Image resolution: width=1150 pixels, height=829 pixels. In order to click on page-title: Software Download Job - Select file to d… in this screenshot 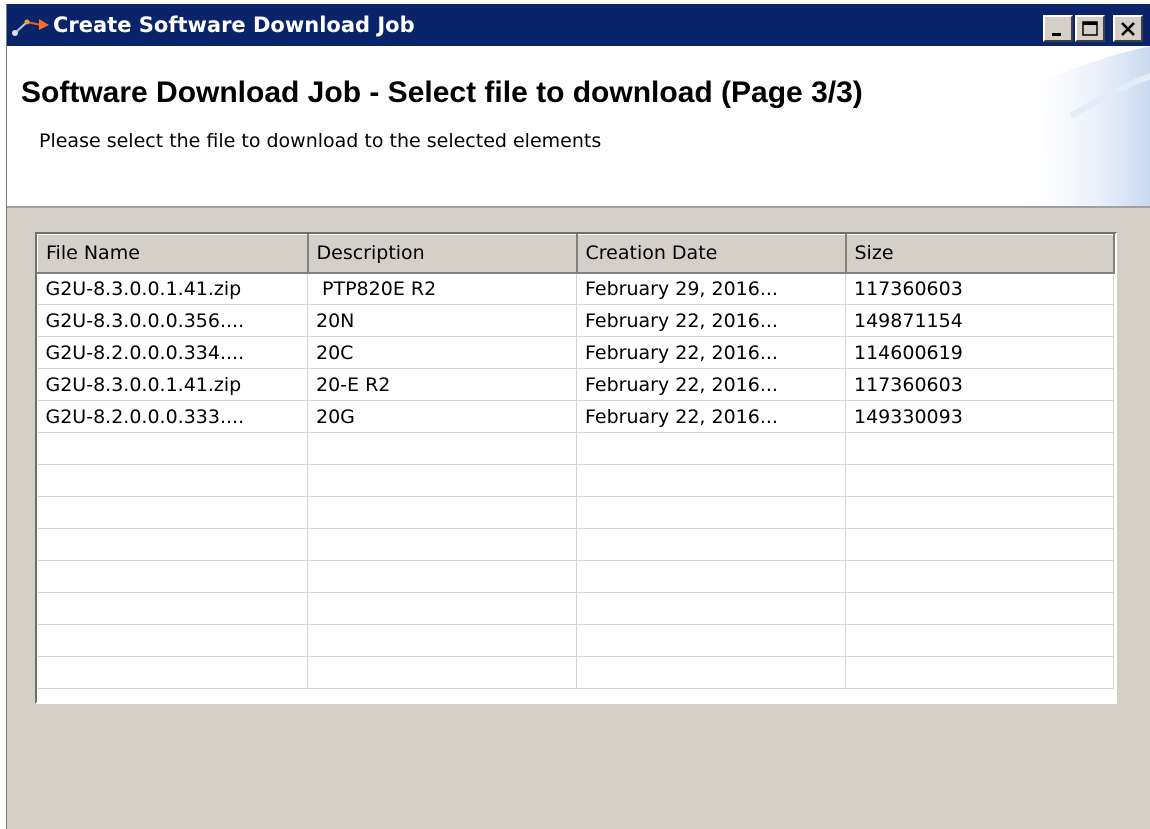, I will do `click(442, 92)`.